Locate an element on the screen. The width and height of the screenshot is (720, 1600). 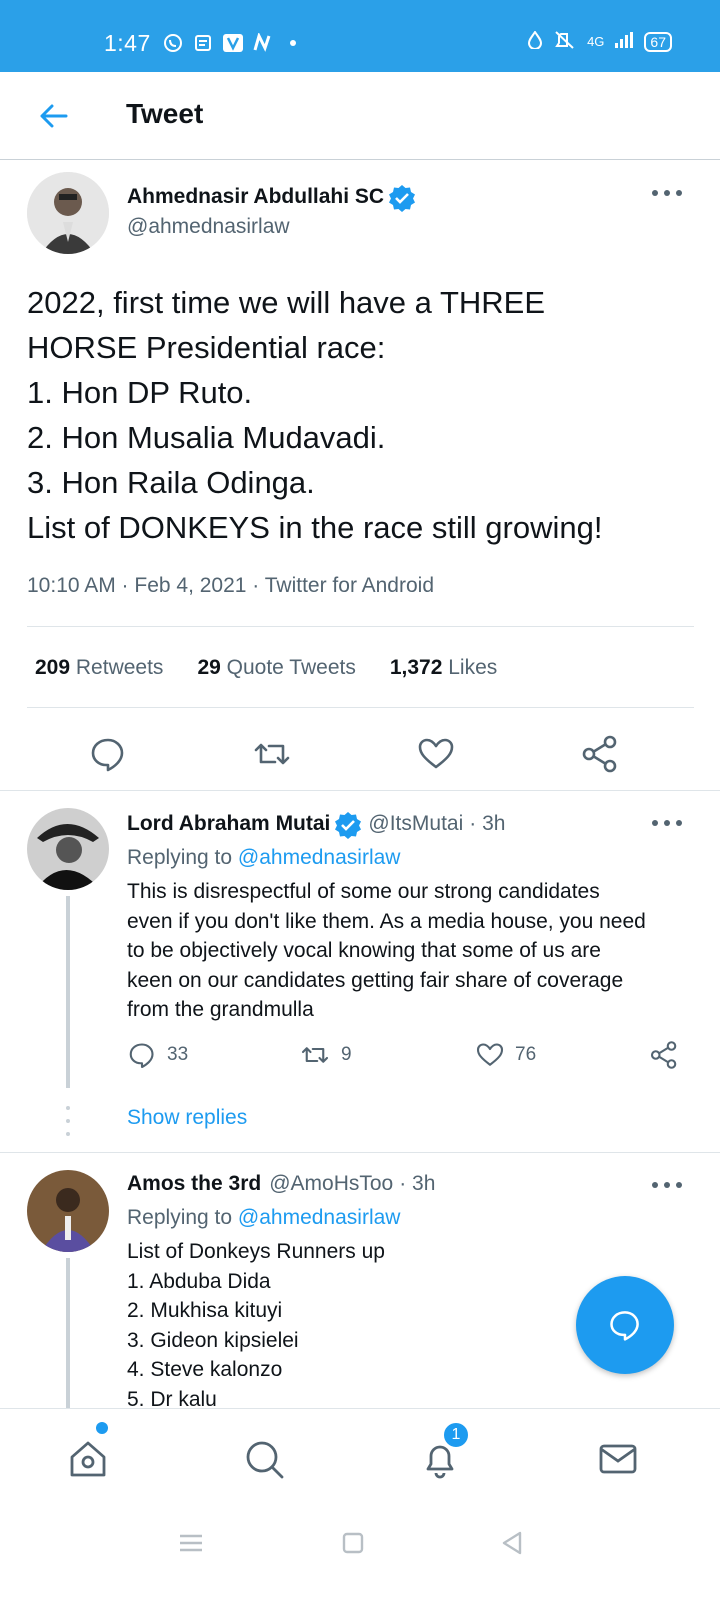
retweets-label: Retweets is located at coordinates (119, 667).